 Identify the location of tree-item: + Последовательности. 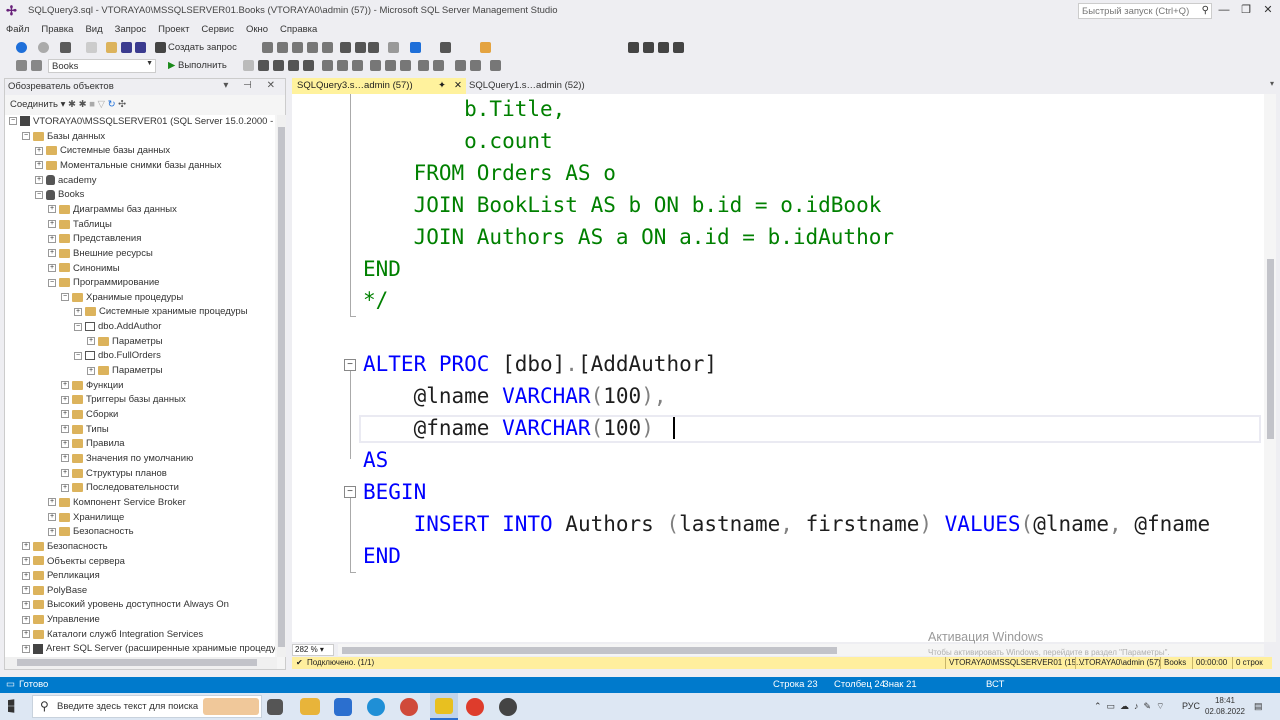
(120, 488).